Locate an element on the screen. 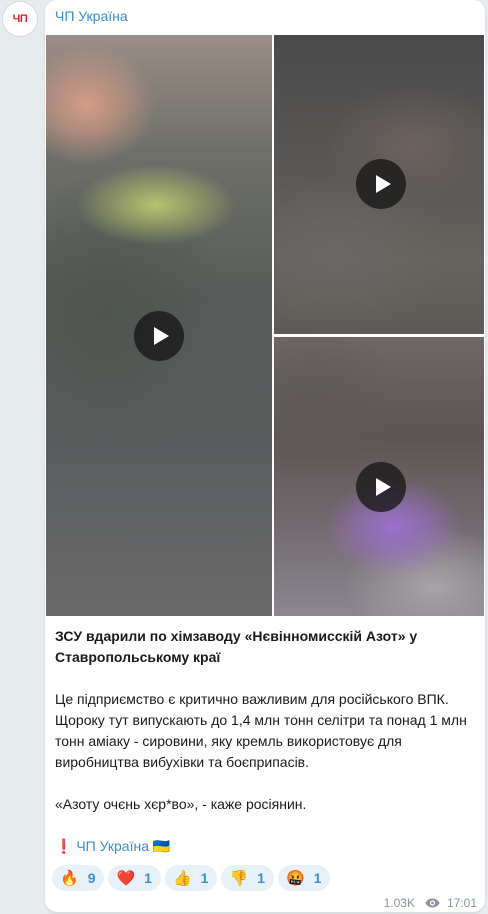  heart-icon: ❤️ is located at coordinates (126, 878).